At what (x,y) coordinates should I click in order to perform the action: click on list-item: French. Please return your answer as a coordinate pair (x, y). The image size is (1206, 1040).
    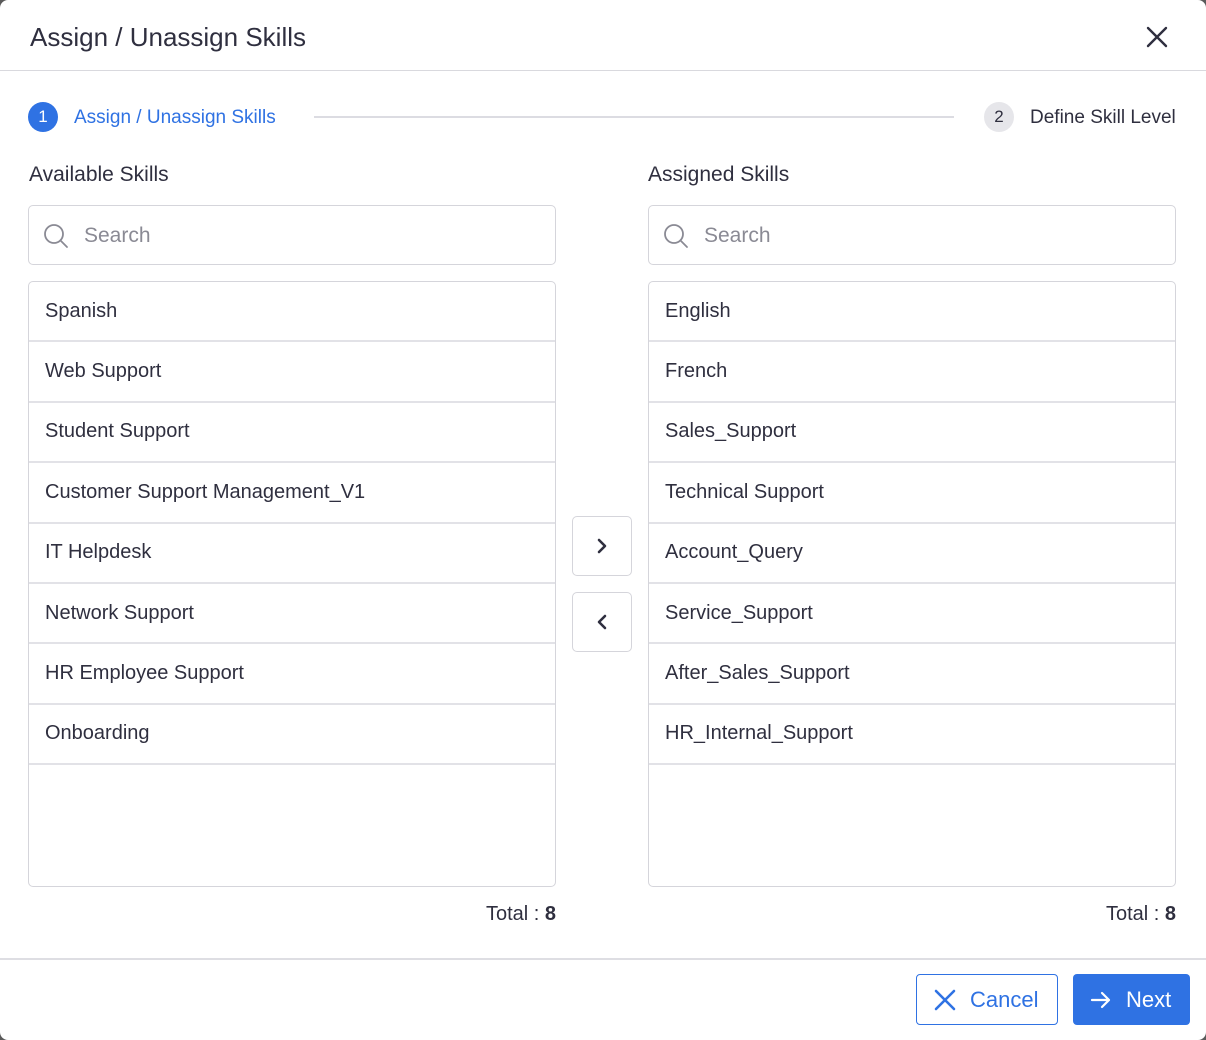
    Looking at the image, I should click on (912, 372).